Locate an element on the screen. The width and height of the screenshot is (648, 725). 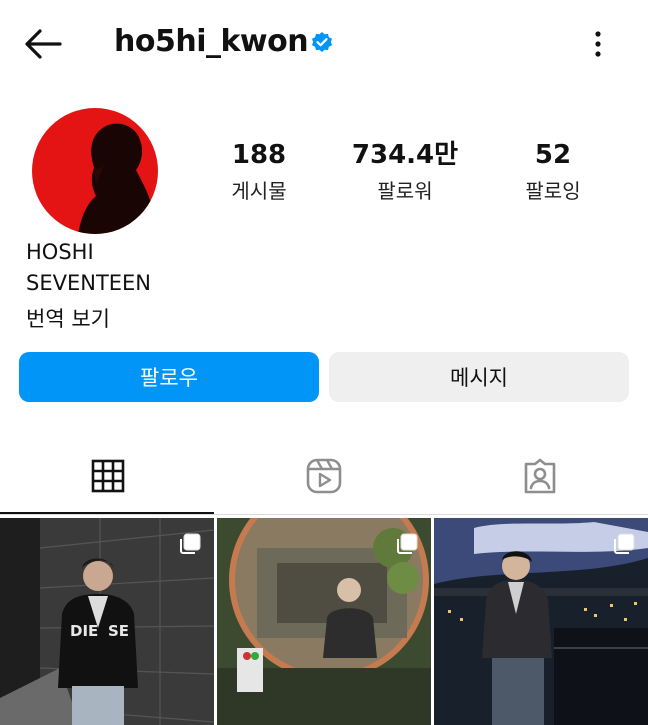
tab-tagged is located at coordinates (540, 478).